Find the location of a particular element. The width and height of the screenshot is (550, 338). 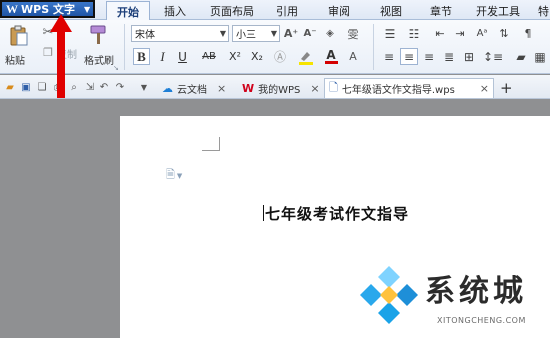

tab-my-wps: W 我的WPS × is located at coordinates (281, 88).